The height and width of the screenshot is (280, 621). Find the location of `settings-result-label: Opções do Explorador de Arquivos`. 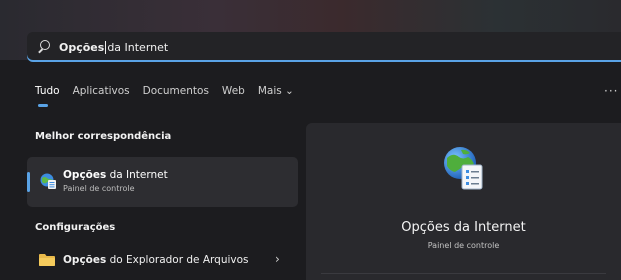

settings-result-label: Opções do Explorador de Arquivos is located at coordinates (156, 260).